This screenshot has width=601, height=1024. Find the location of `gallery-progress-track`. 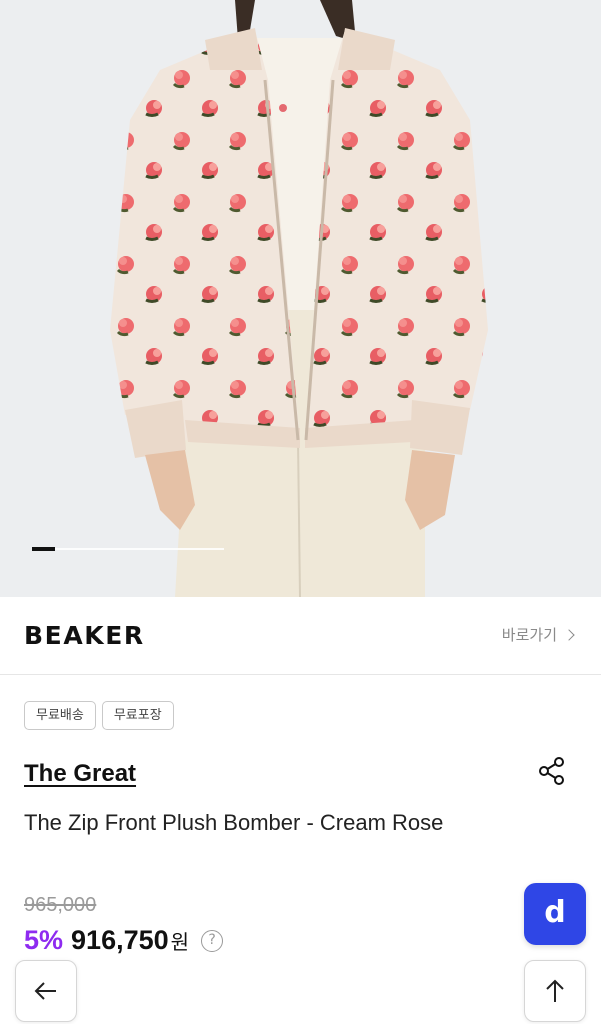

gallery-progress-track is located at coordinates (128, 549).